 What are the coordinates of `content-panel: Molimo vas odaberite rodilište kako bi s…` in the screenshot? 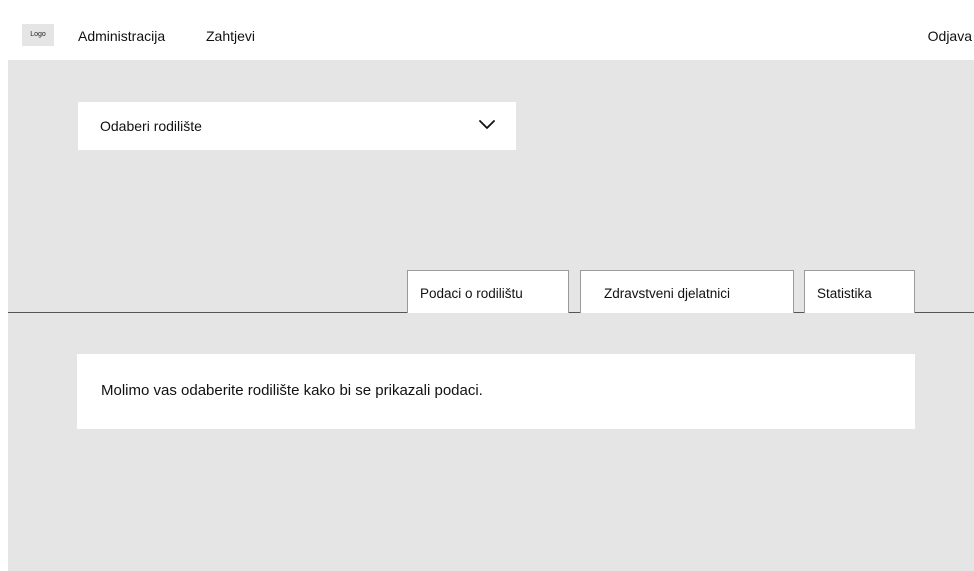 It's located at (496, 391).